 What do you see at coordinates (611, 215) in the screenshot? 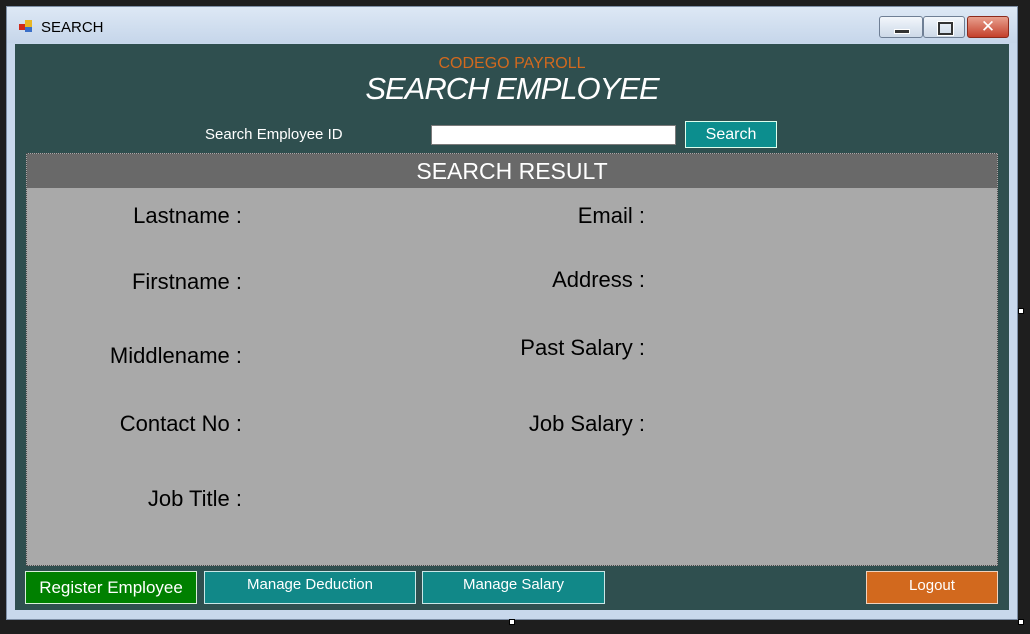
I see `email-label: Email :` at bounding box center [611, 215].